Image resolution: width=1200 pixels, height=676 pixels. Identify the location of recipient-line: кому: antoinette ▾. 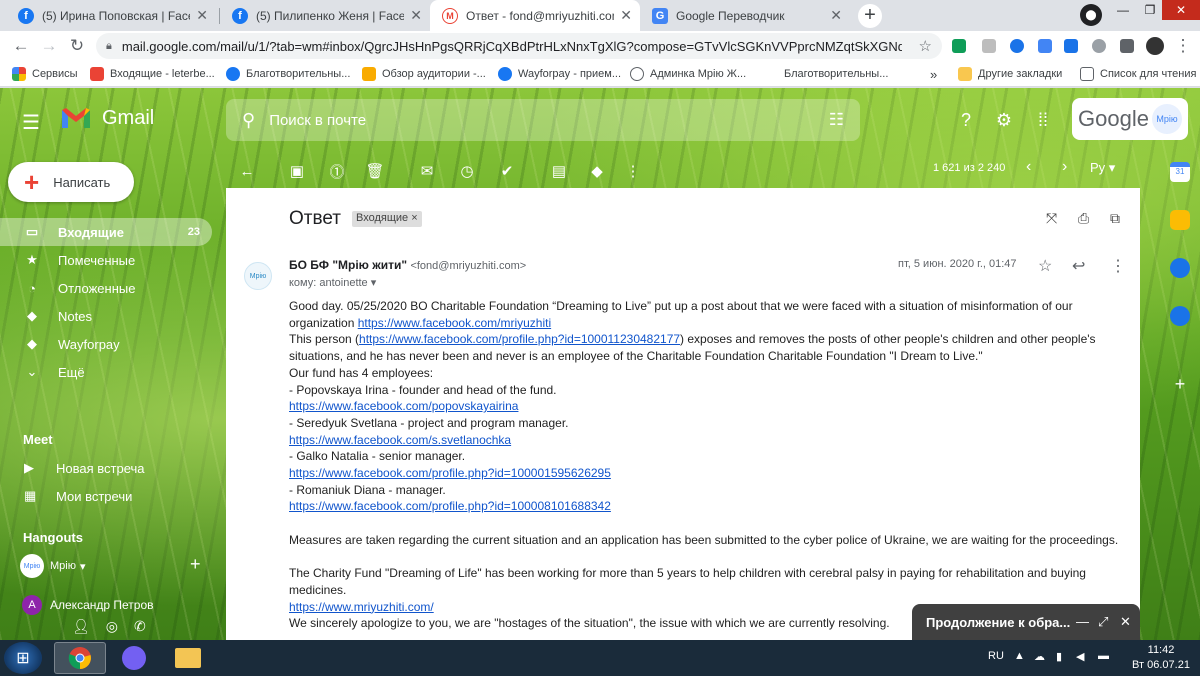
(332, 282).